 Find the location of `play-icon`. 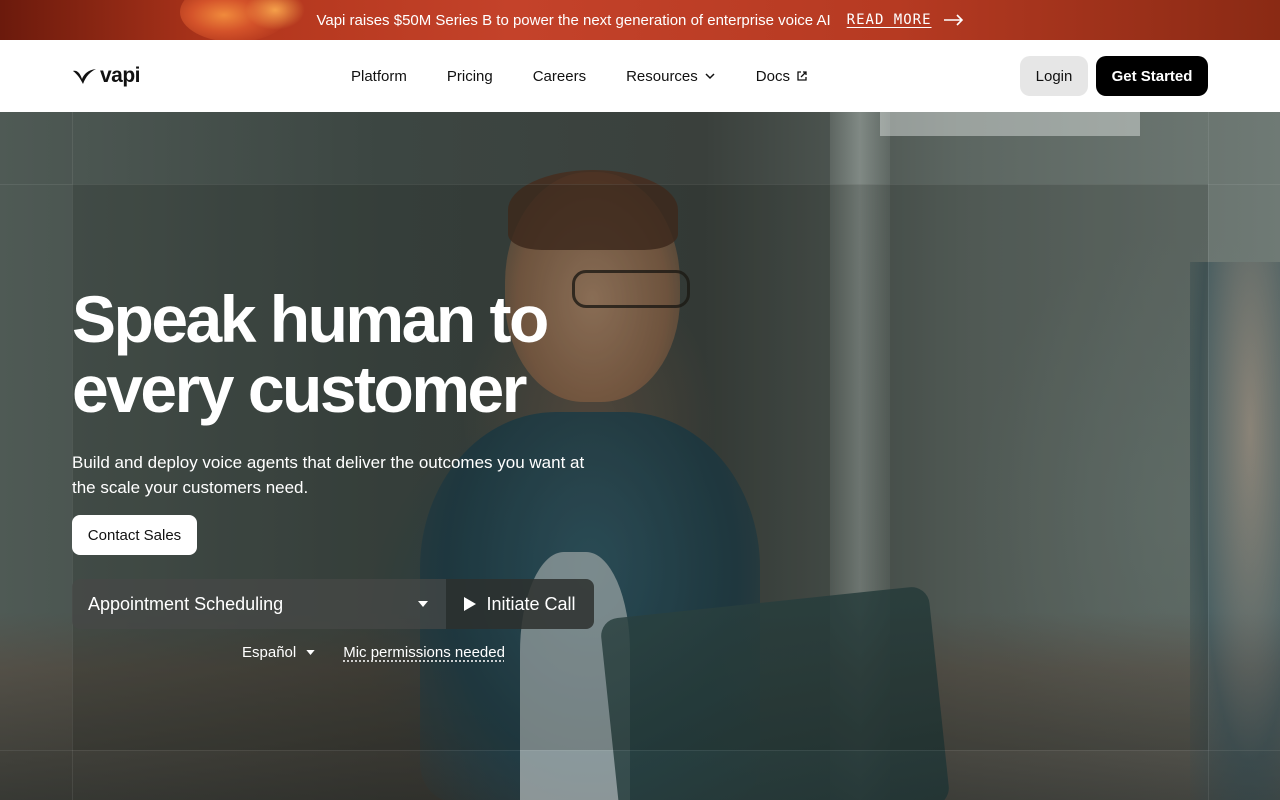

play-icon is located at coordinates (470, 604).